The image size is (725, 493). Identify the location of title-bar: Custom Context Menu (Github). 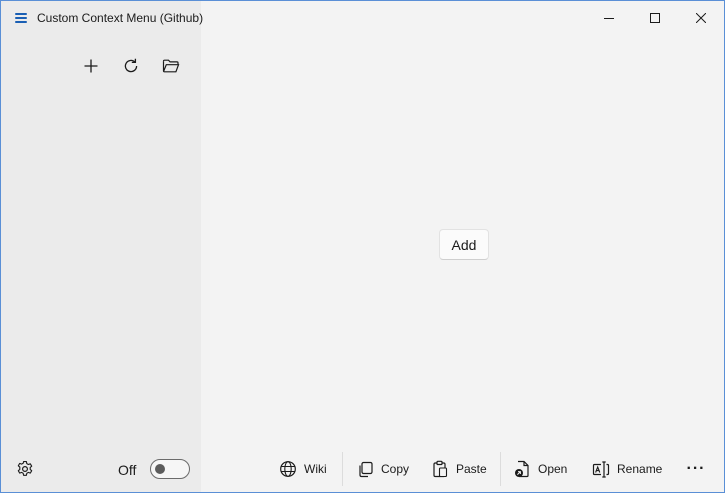
(362, 18).